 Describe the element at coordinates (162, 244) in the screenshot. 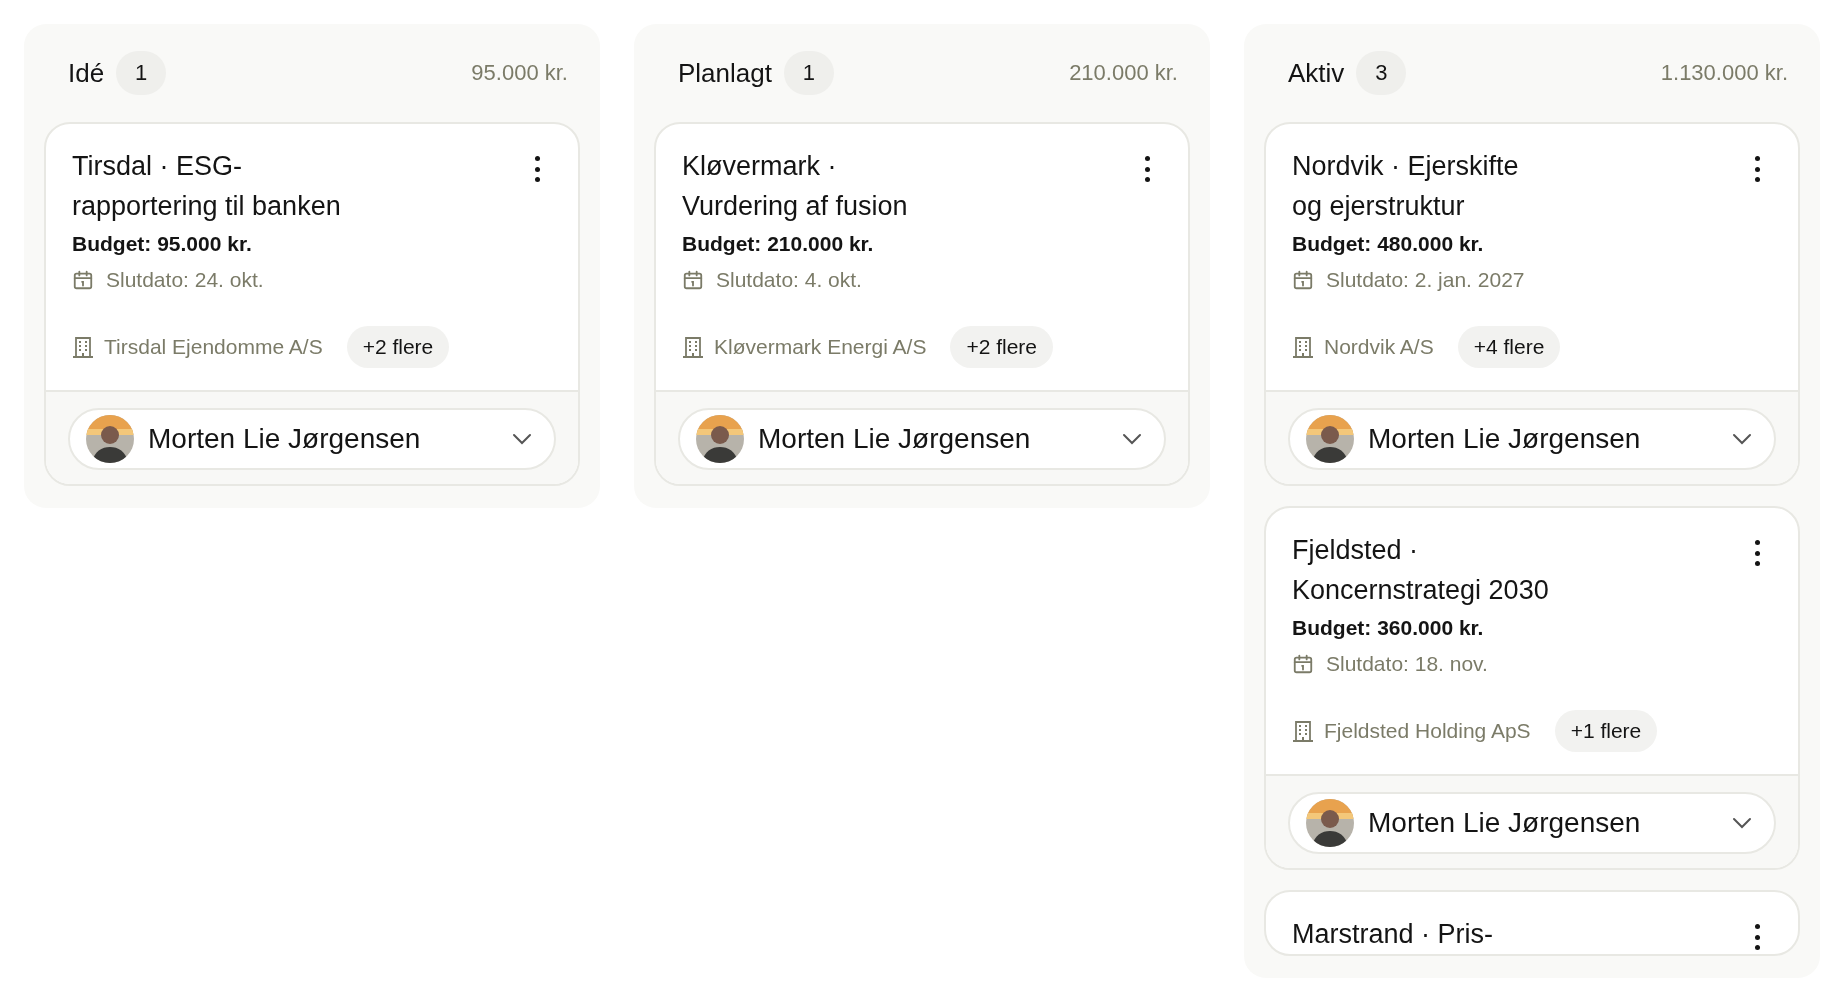

I see `budget-text: Budget: 95.000 kr.` at that location.